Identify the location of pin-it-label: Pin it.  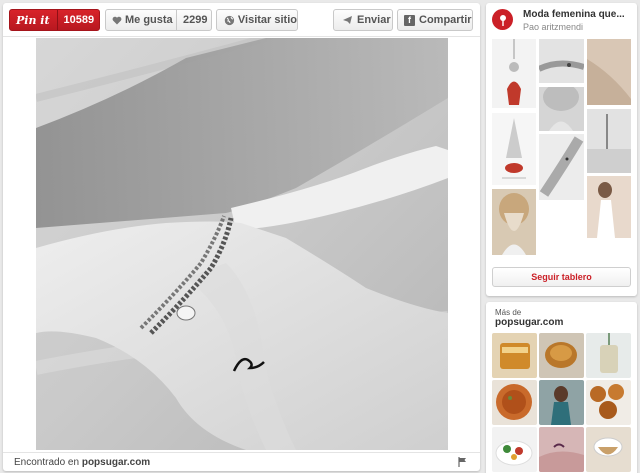
(33, 20).